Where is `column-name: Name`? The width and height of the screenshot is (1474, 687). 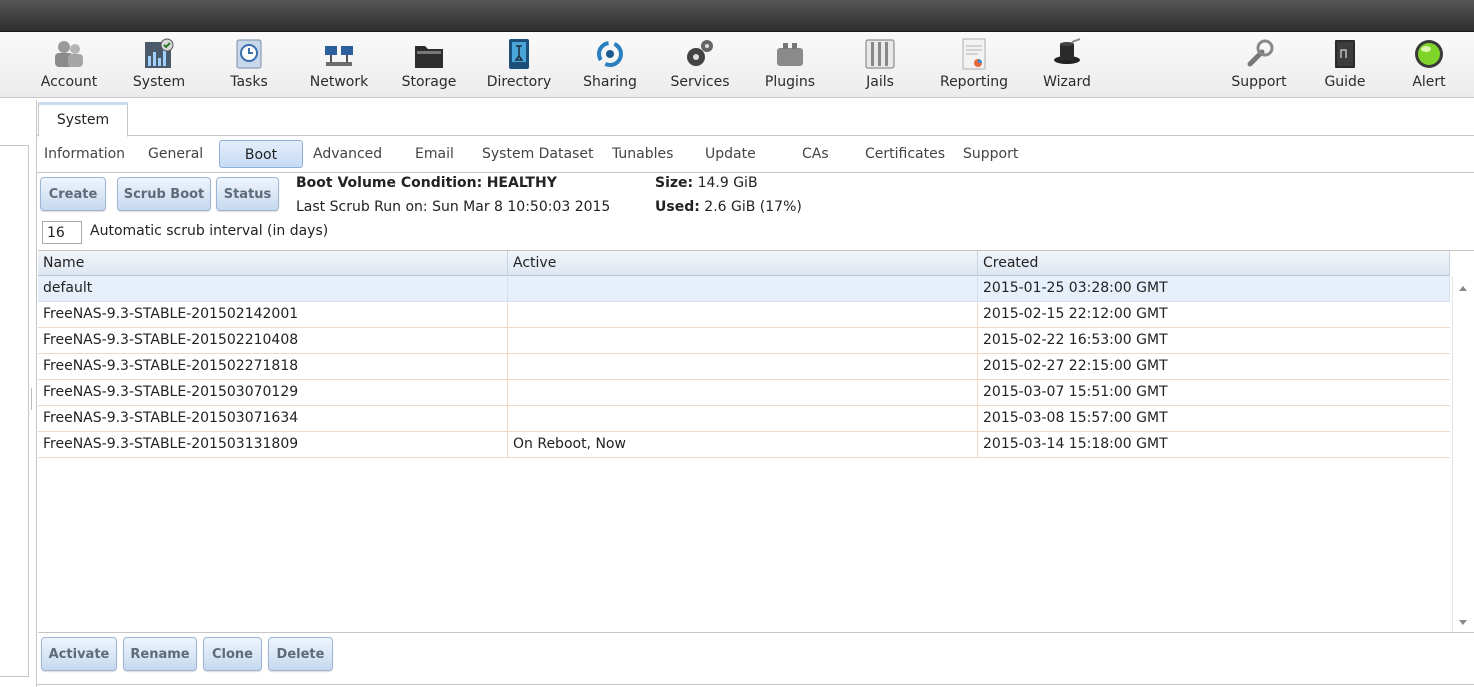
column-name: Name is located at coordinates (273, 263).